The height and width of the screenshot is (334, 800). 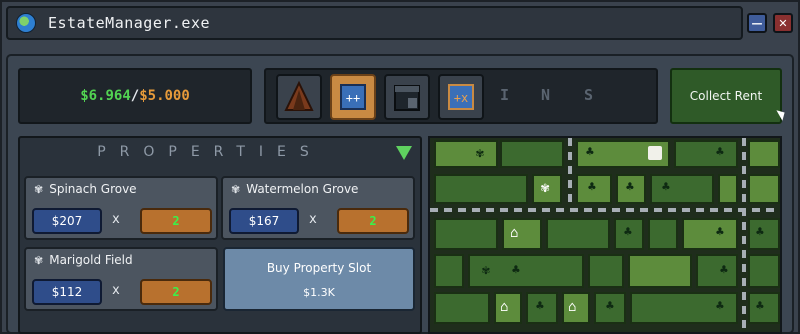 What do you see at coordinates (319, 279) in the screenshot?
I see `buy-property-slot-button: Buy Property Slot $1.3K` at bounding box center [319, 279].